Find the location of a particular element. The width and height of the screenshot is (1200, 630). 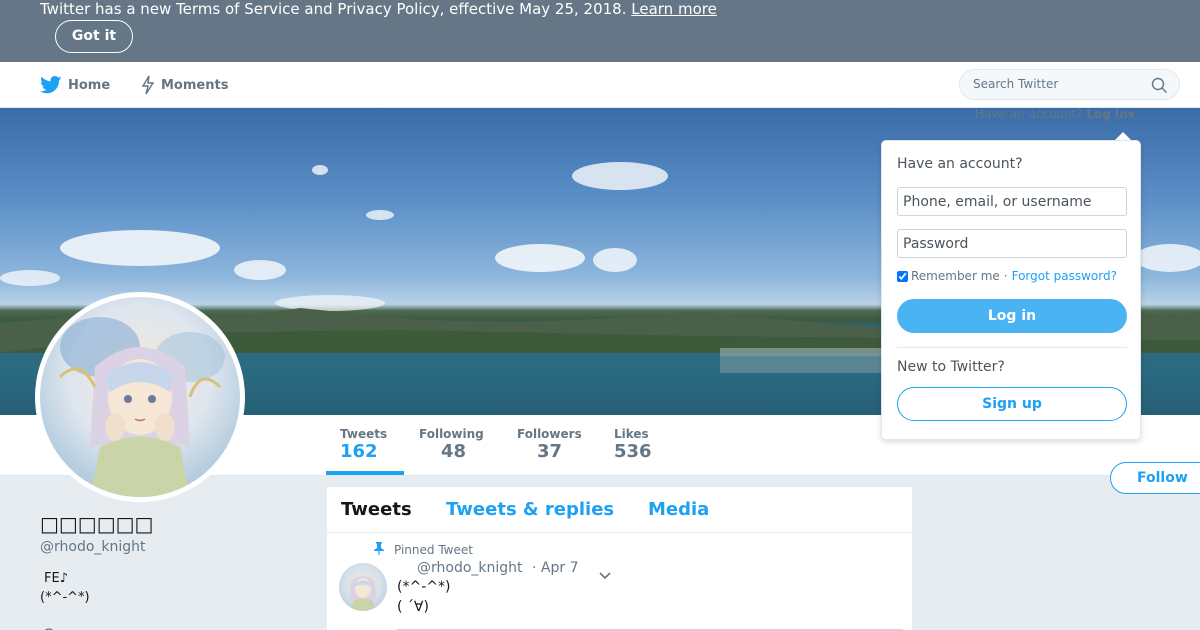

got-it-button: Got it is located at coordinates (94, 36).